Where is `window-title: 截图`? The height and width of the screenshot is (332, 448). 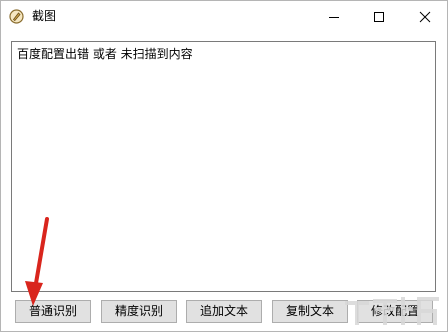
window-title: 截图 is located at coordinates (44, 16).